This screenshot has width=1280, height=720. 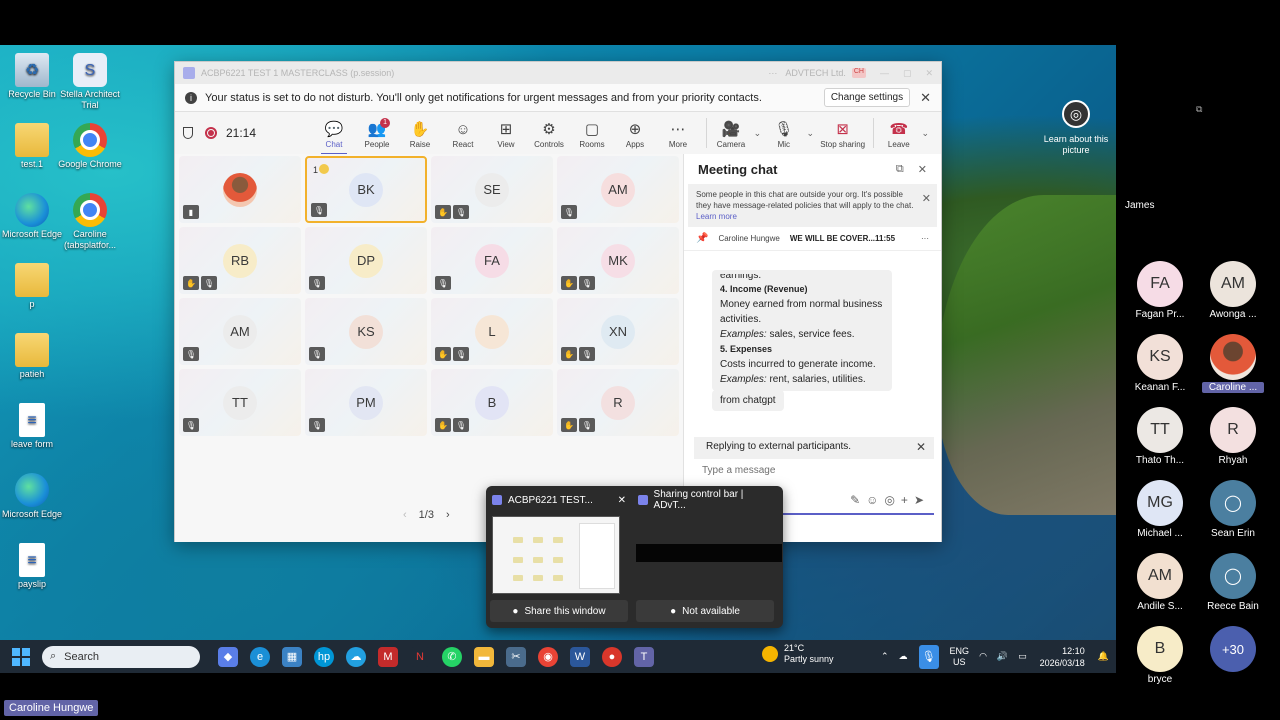 I want to click on netflix-icon: N, so click(x=420, y=656).